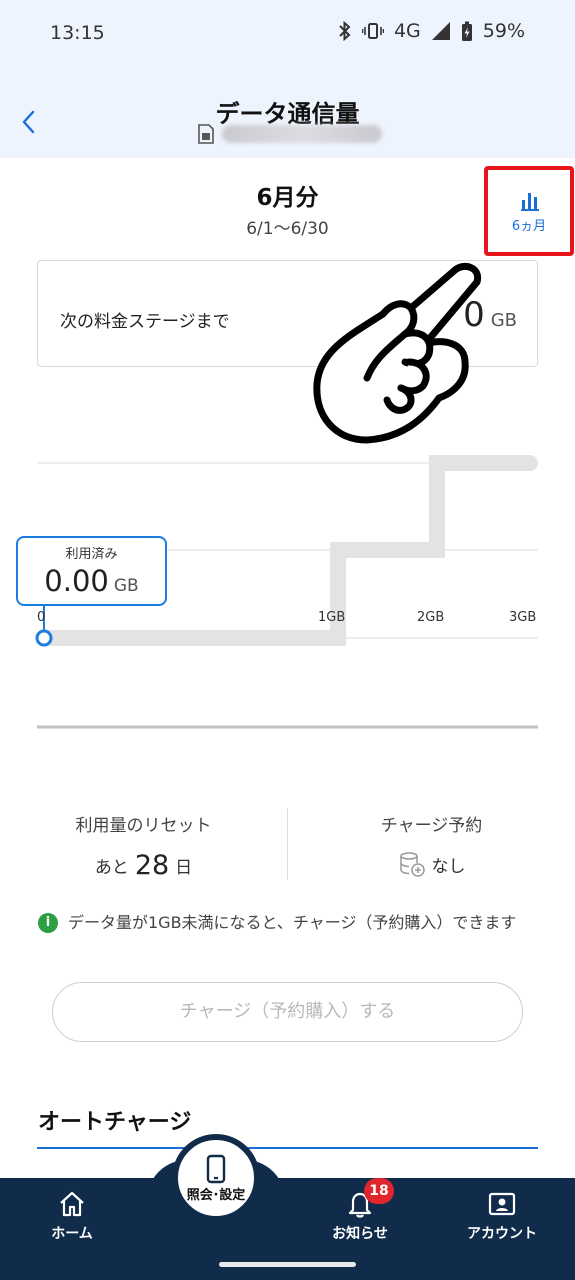 Image resolution: width=575 pixels, height=1280 pixels. Describe the element at coordinates (287, 1264) in the screenshot. I see `home-indicator` at that location.